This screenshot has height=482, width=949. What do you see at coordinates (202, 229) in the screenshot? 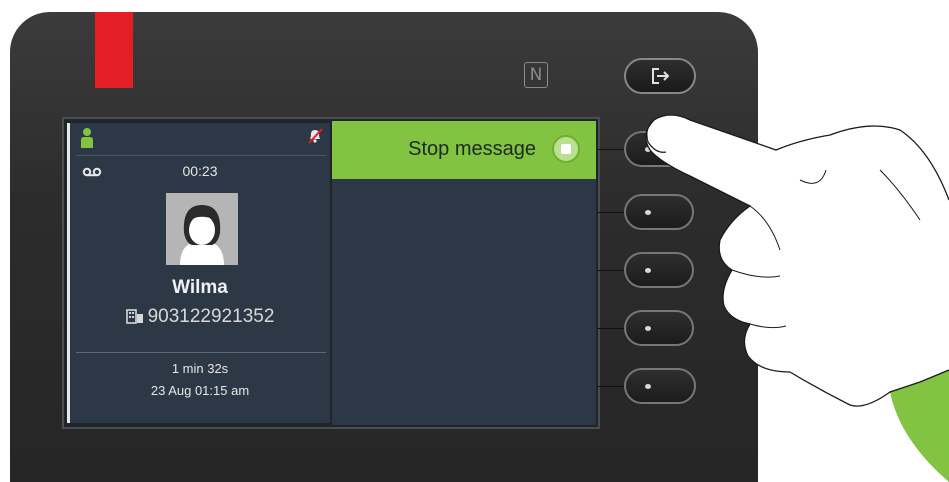
I see `avatar` at bounding box center [202, 229].